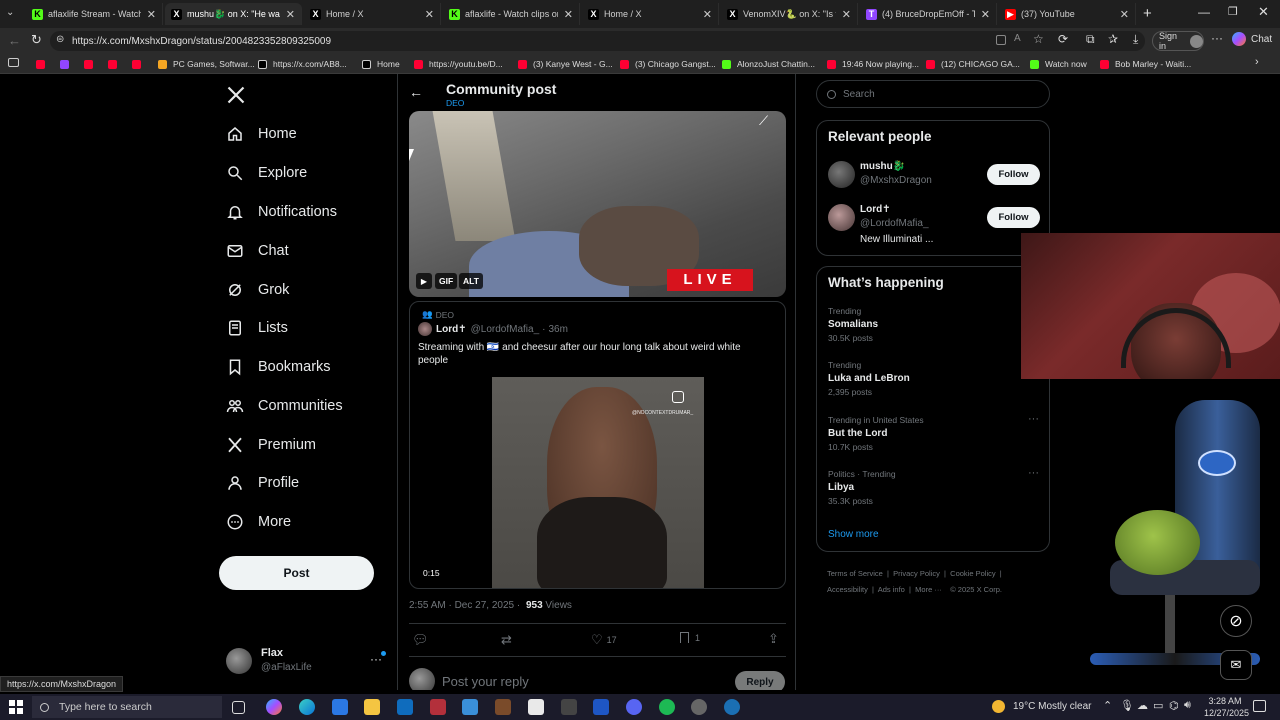  I want to click on favorite-star-icon: ☆, so click(1038, 39).